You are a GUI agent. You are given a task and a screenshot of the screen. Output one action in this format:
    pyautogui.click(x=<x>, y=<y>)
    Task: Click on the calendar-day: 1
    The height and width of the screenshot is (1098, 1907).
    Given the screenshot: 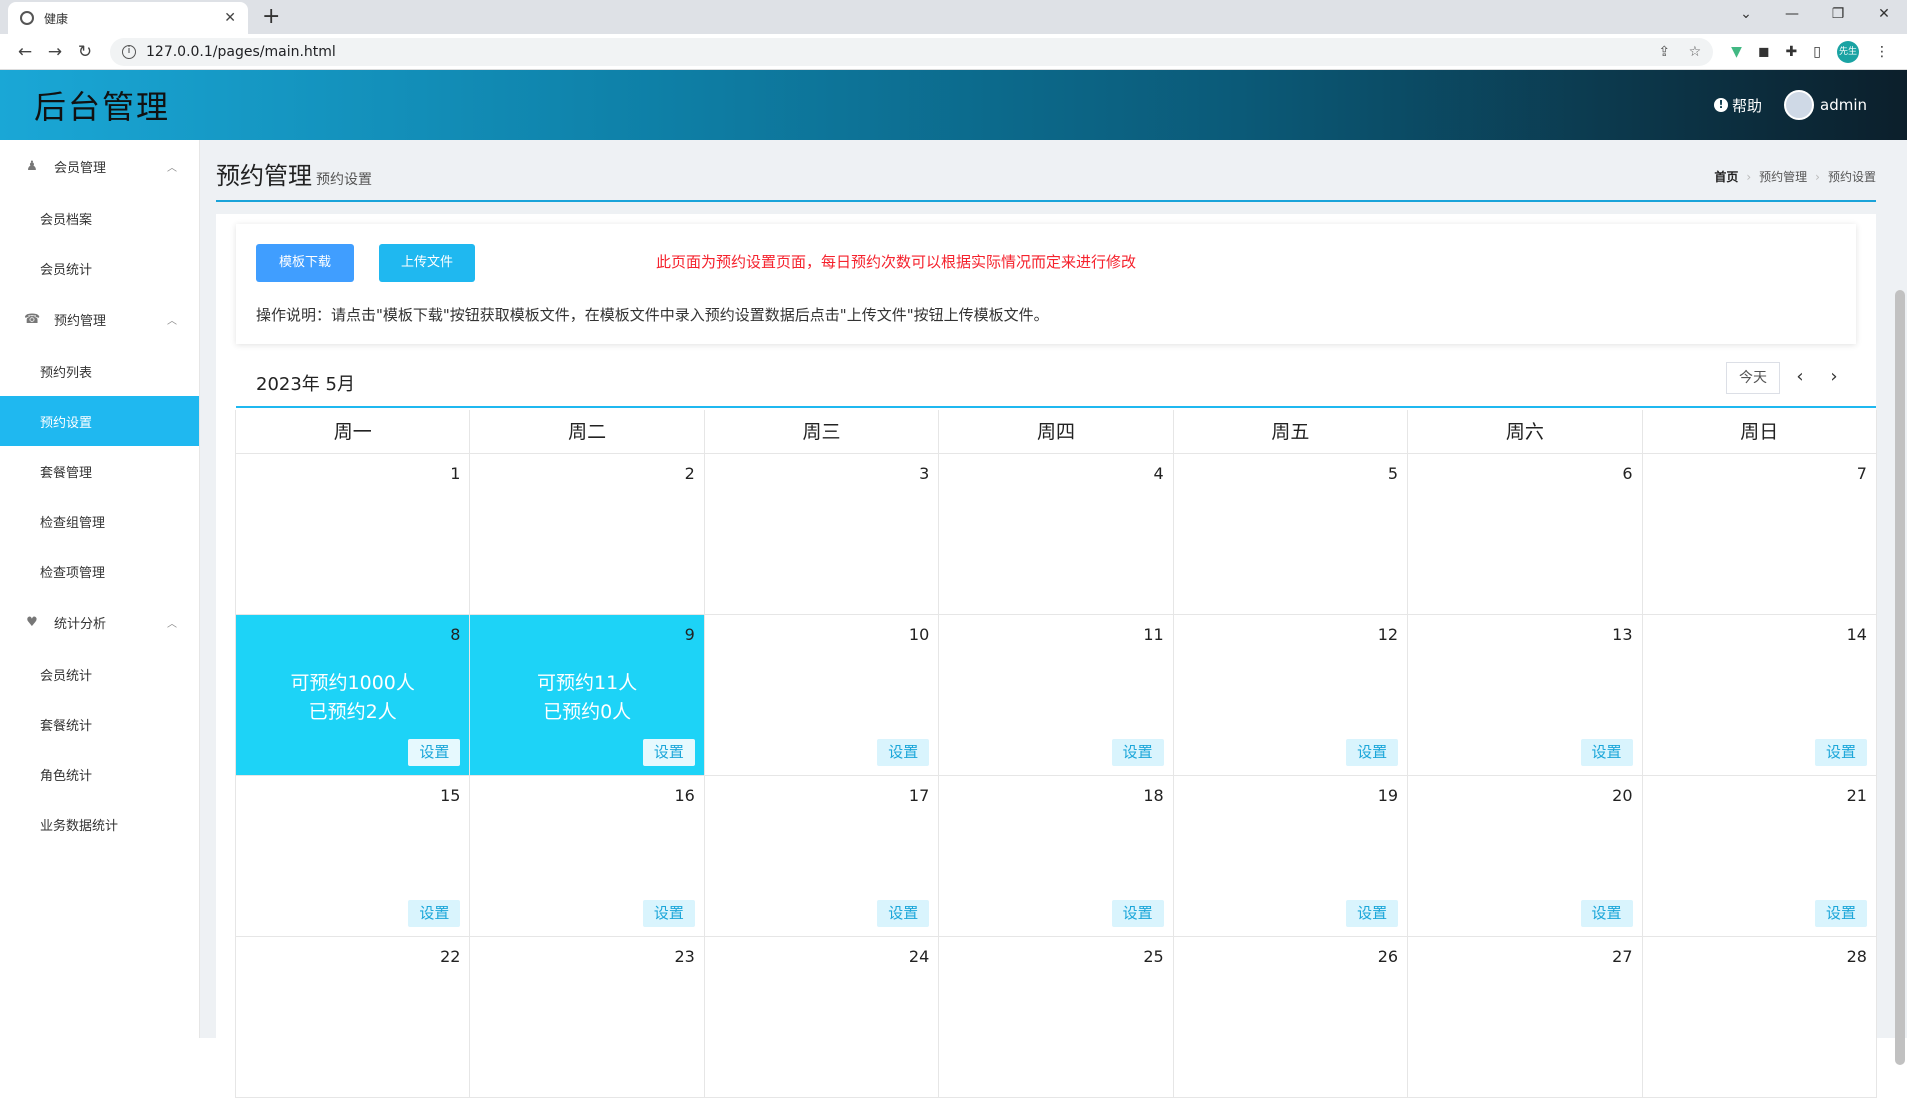 What is the action you would take?
    pyautogui.click(x=353, y=534)
    